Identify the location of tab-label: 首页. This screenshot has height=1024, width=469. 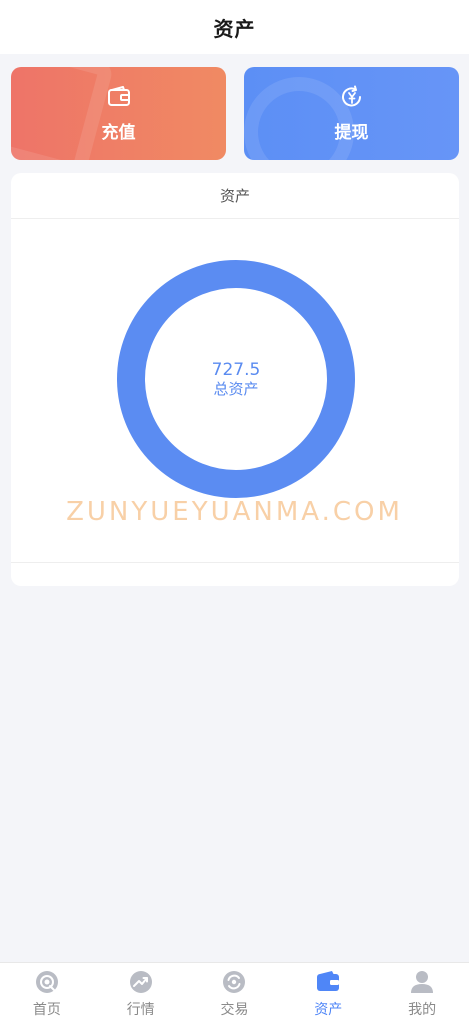
(46, 1009).